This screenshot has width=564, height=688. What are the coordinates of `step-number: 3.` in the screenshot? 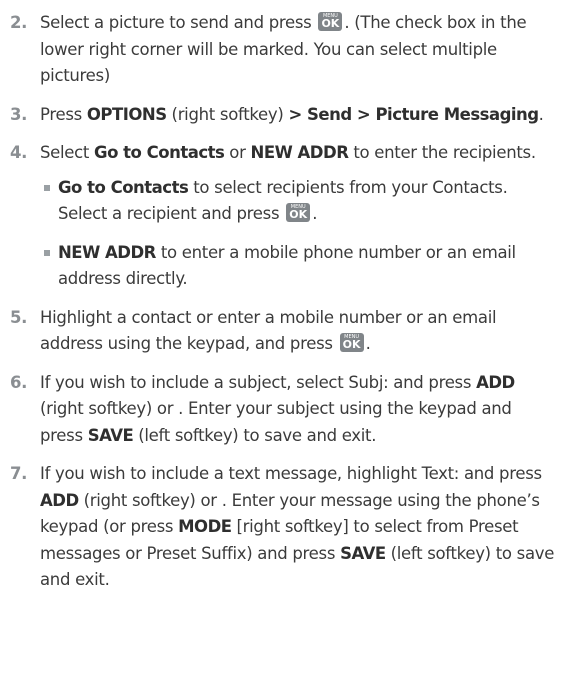 It's located at (19, 114).